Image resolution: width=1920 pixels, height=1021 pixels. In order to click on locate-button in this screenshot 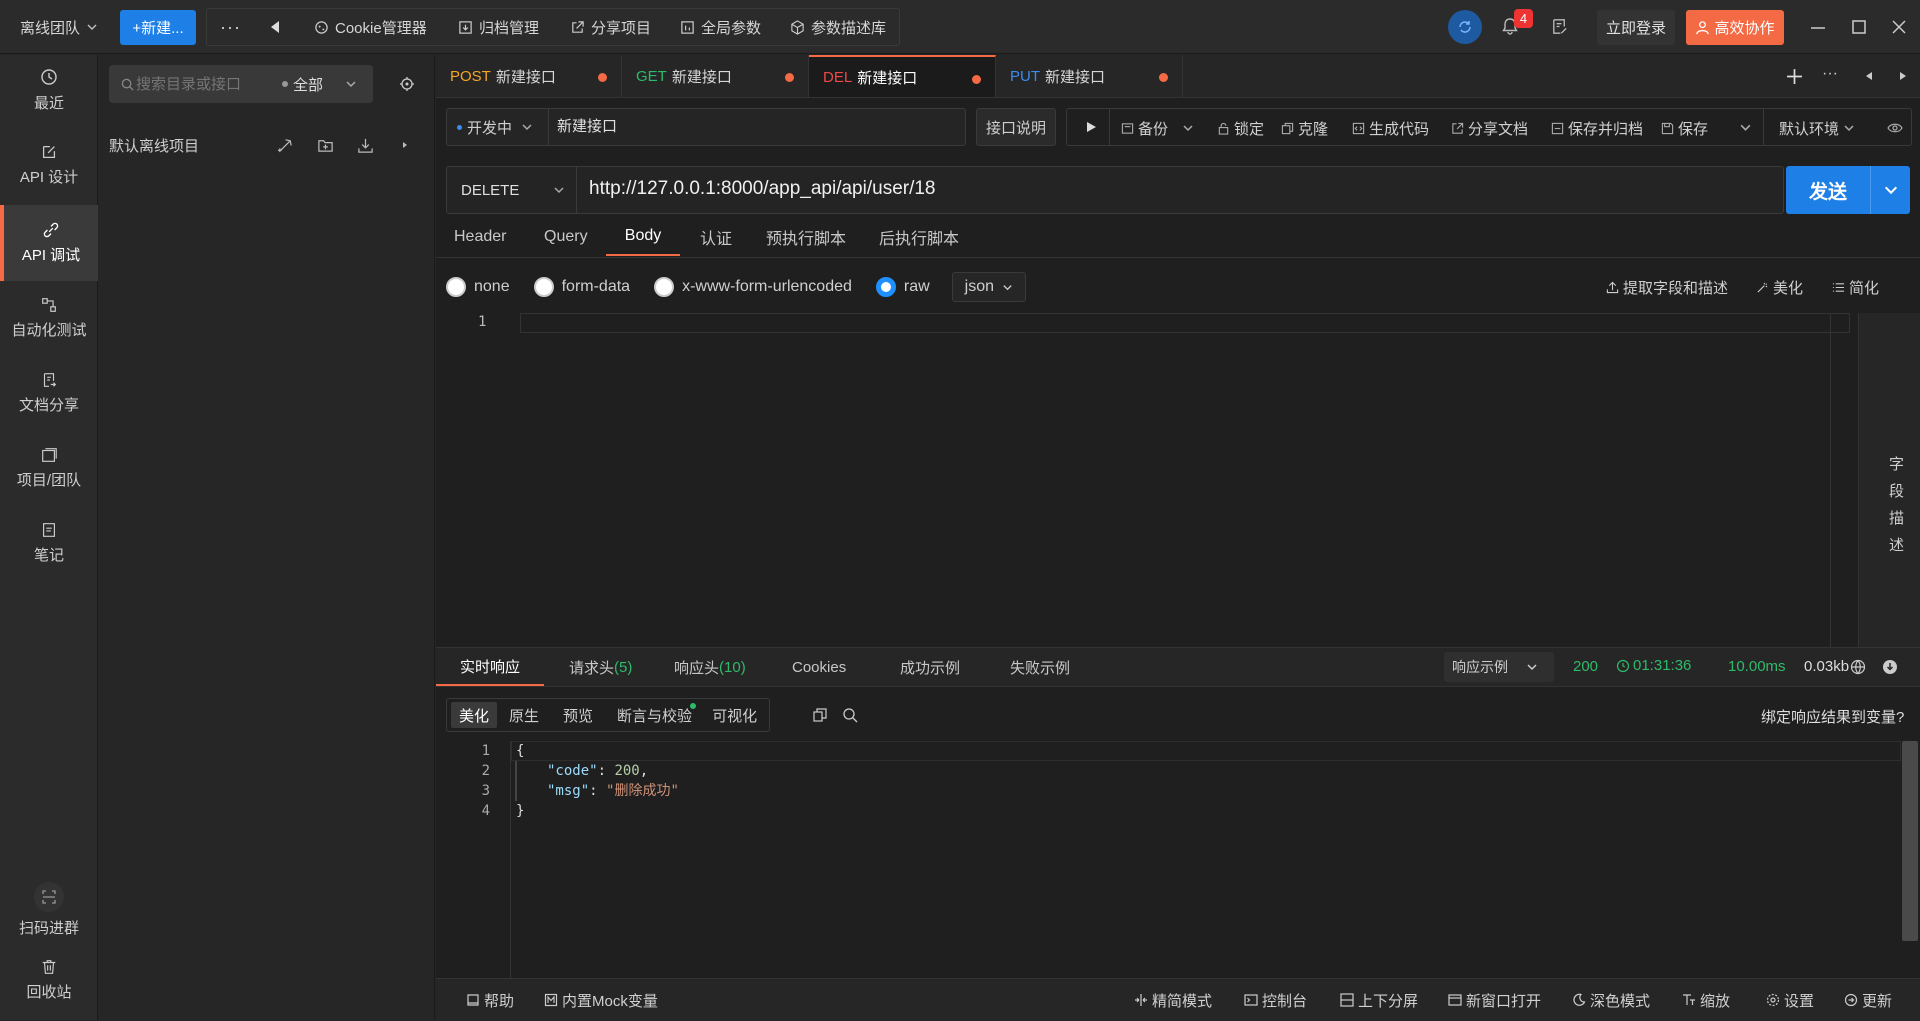, I will do `click(407, 84)`.